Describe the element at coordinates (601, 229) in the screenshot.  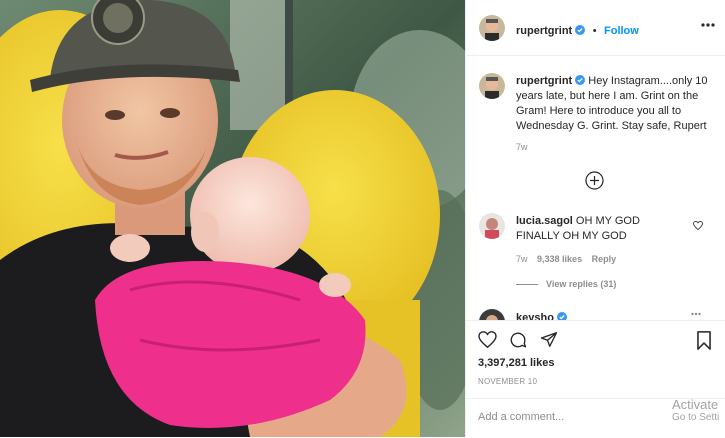
I see `comment-block: lucia.sagol OH MY GOD FINALLY OH MY GOD` at that location.